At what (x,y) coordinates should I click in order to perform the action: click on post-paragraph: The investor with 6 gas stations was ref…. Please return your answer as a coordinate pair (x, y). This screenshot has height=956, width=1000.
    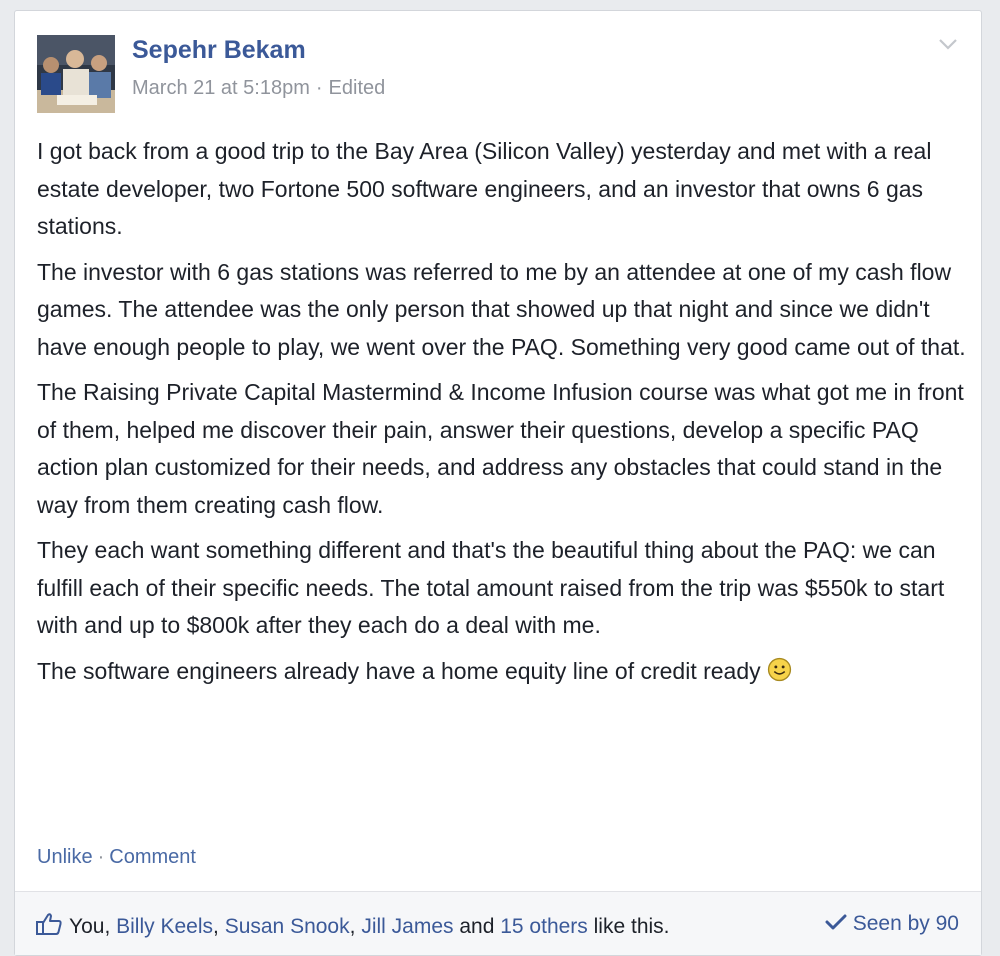
    Looking at the image, I should click on (501, 309).